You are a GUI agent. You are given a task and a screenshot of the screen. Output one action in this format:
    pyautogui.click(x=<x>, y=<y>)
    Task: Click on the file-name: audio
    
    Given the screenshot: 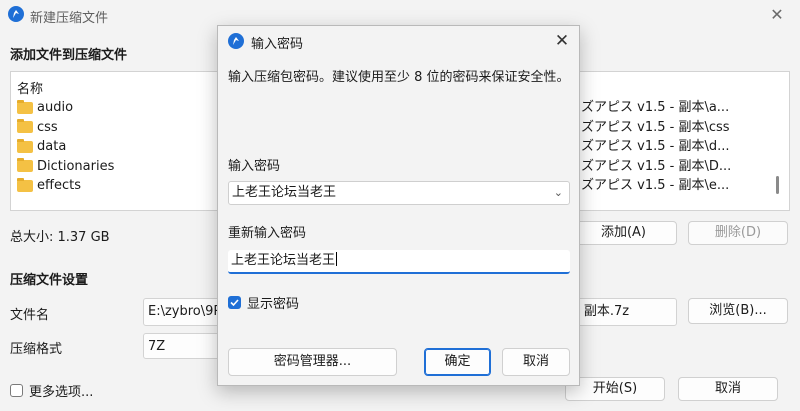 What is the action you would take?
    pyautogui.click(x=55, y=108)
    